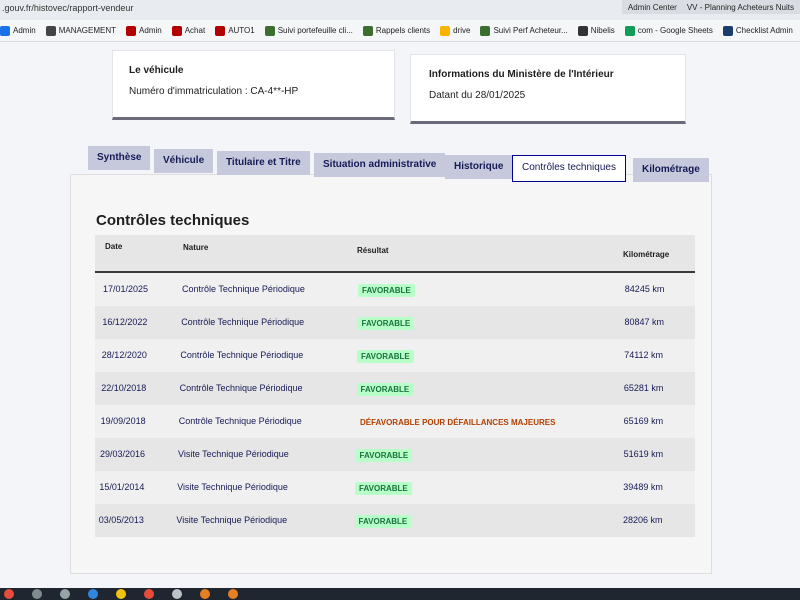 The image size is (800, 600). Describe the element at coordinates (87, 30) in the screenshot. I see `bookmark-label: MANAGEMENT` at that location.